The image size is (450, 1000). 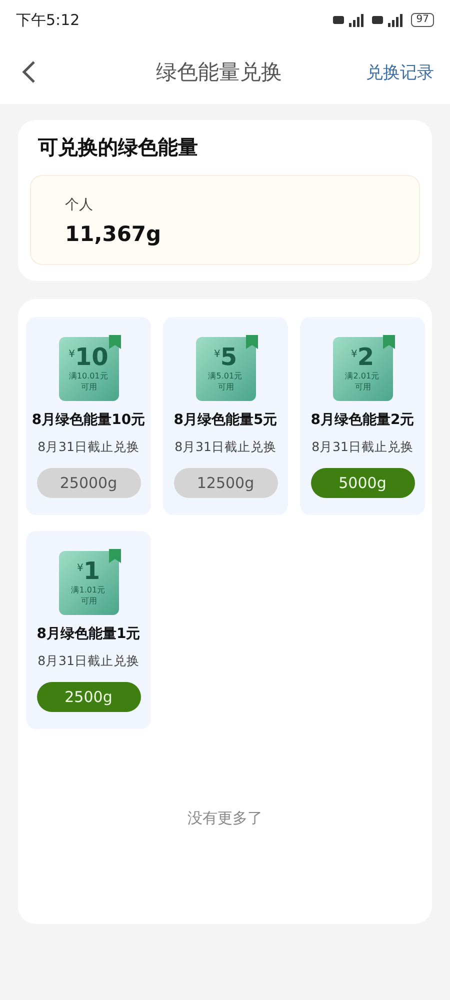 What do you see at coordinates (48, 20) in the screenshot?
I see `status-time: 下午5:12` at bounding box center [48, 20].